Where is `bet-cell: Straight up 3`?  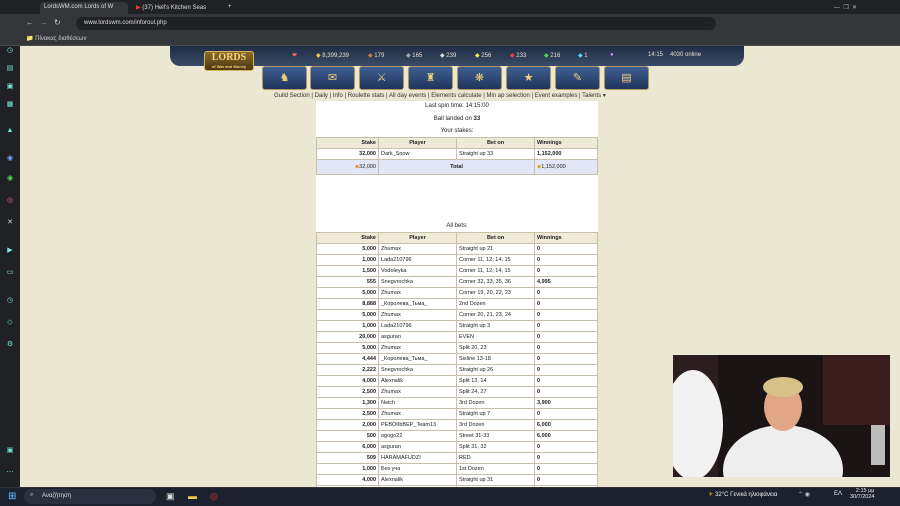 bet-cell: Straight up 3 is located at coordinates (495, 326).